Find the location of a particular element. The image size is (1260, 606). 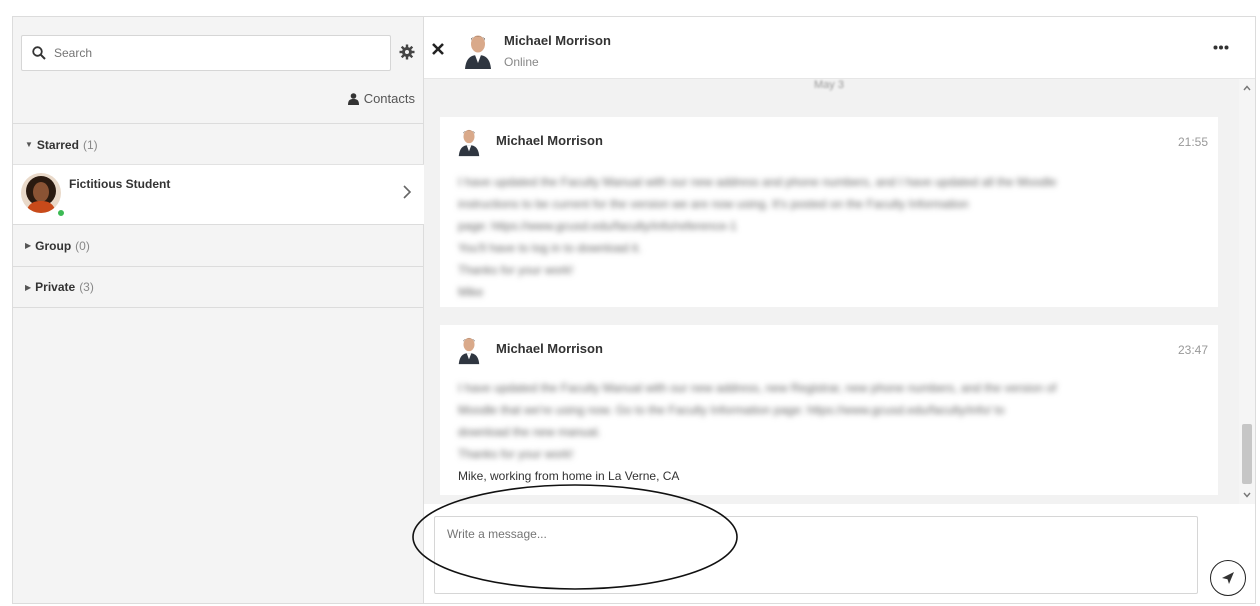

search-icon is located at coordinates (39, 53).